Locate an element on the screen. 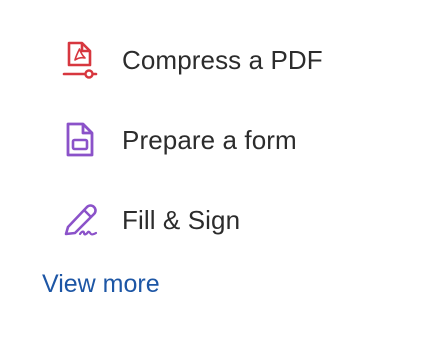 This screenshot has width=442, height=352. fill-sign-item: Fill & Sign is located at coordinates (150, 220).